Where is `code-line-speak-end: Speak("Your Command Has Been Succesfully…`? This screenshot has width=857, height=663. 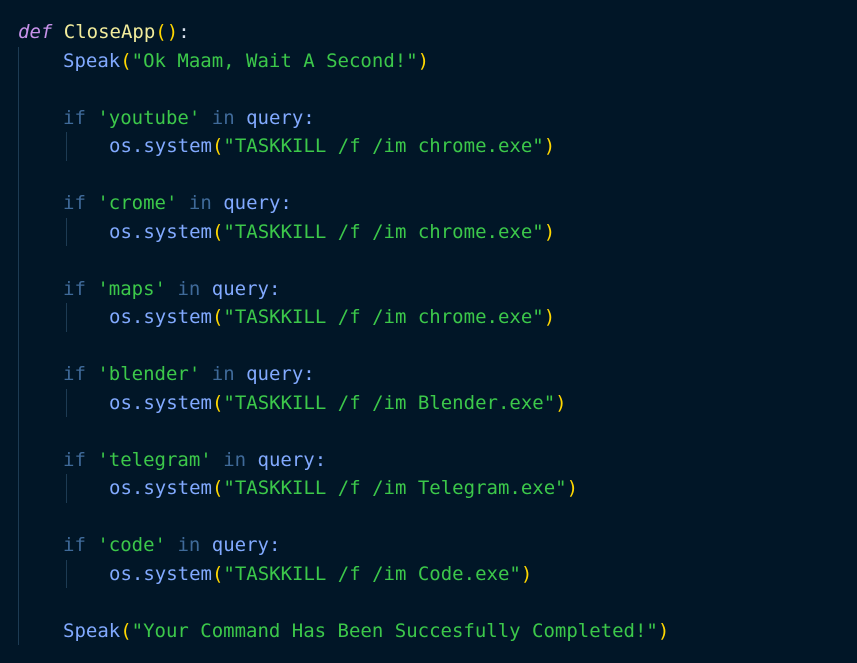
code-line-speak-end: Speak("Your Command Has Been Succesfully… is located at coordinates (428, 630).